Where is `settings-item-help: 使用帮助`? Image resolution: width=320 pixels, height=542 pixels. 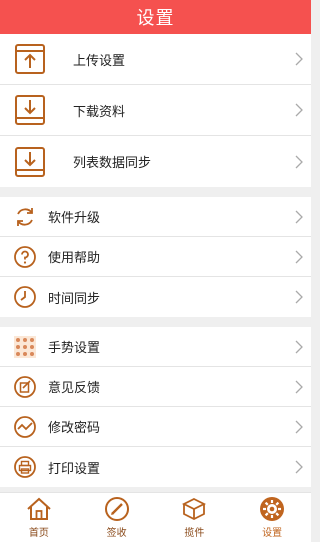
settings-item-help: 使用帮助 is located at coordinates (155, 257).